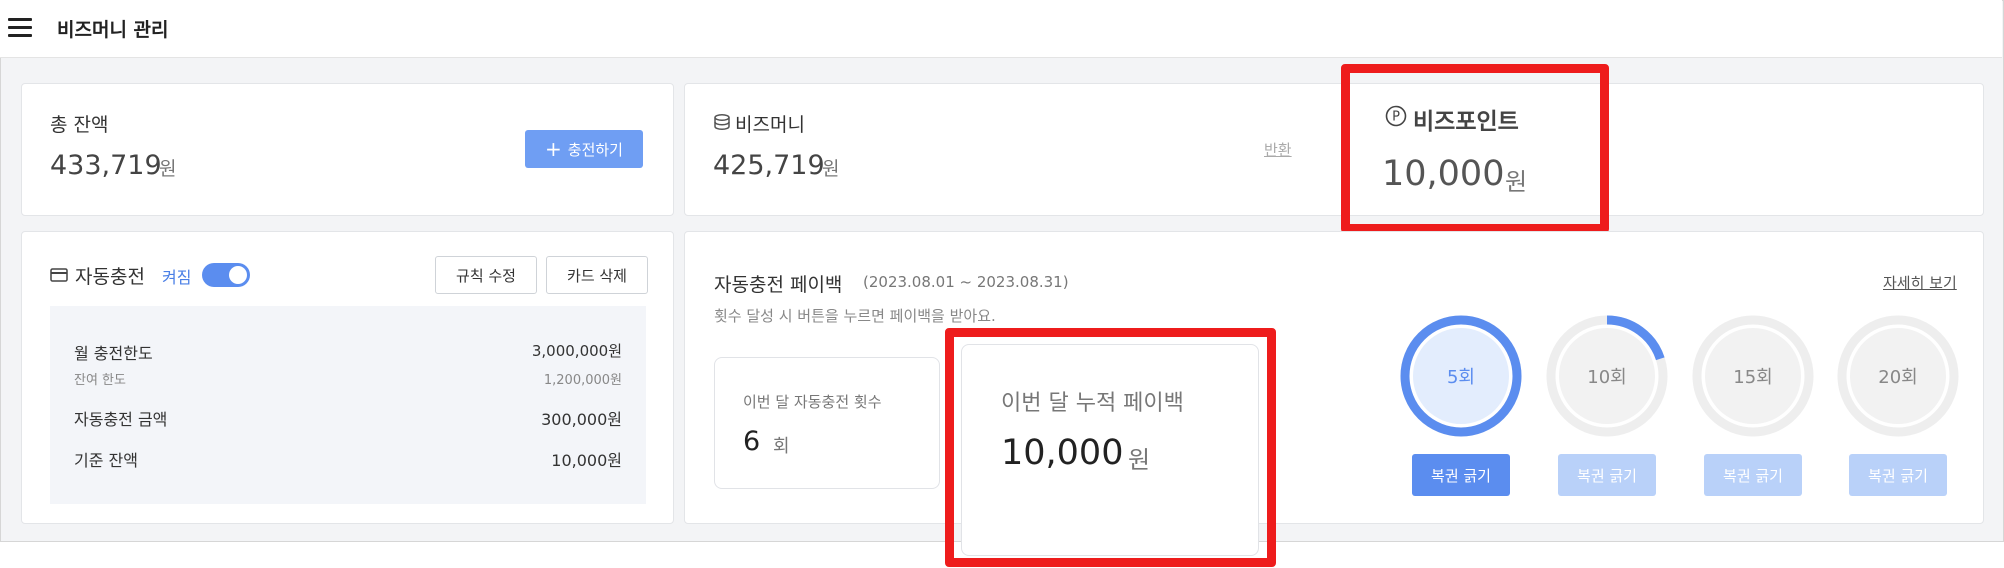 The height and width of the screenshot is (568, 2004). What do you see at coordinates (59, 276) in the screenshot?
I see `credit-card-icon` at bounding box center [59, 276].